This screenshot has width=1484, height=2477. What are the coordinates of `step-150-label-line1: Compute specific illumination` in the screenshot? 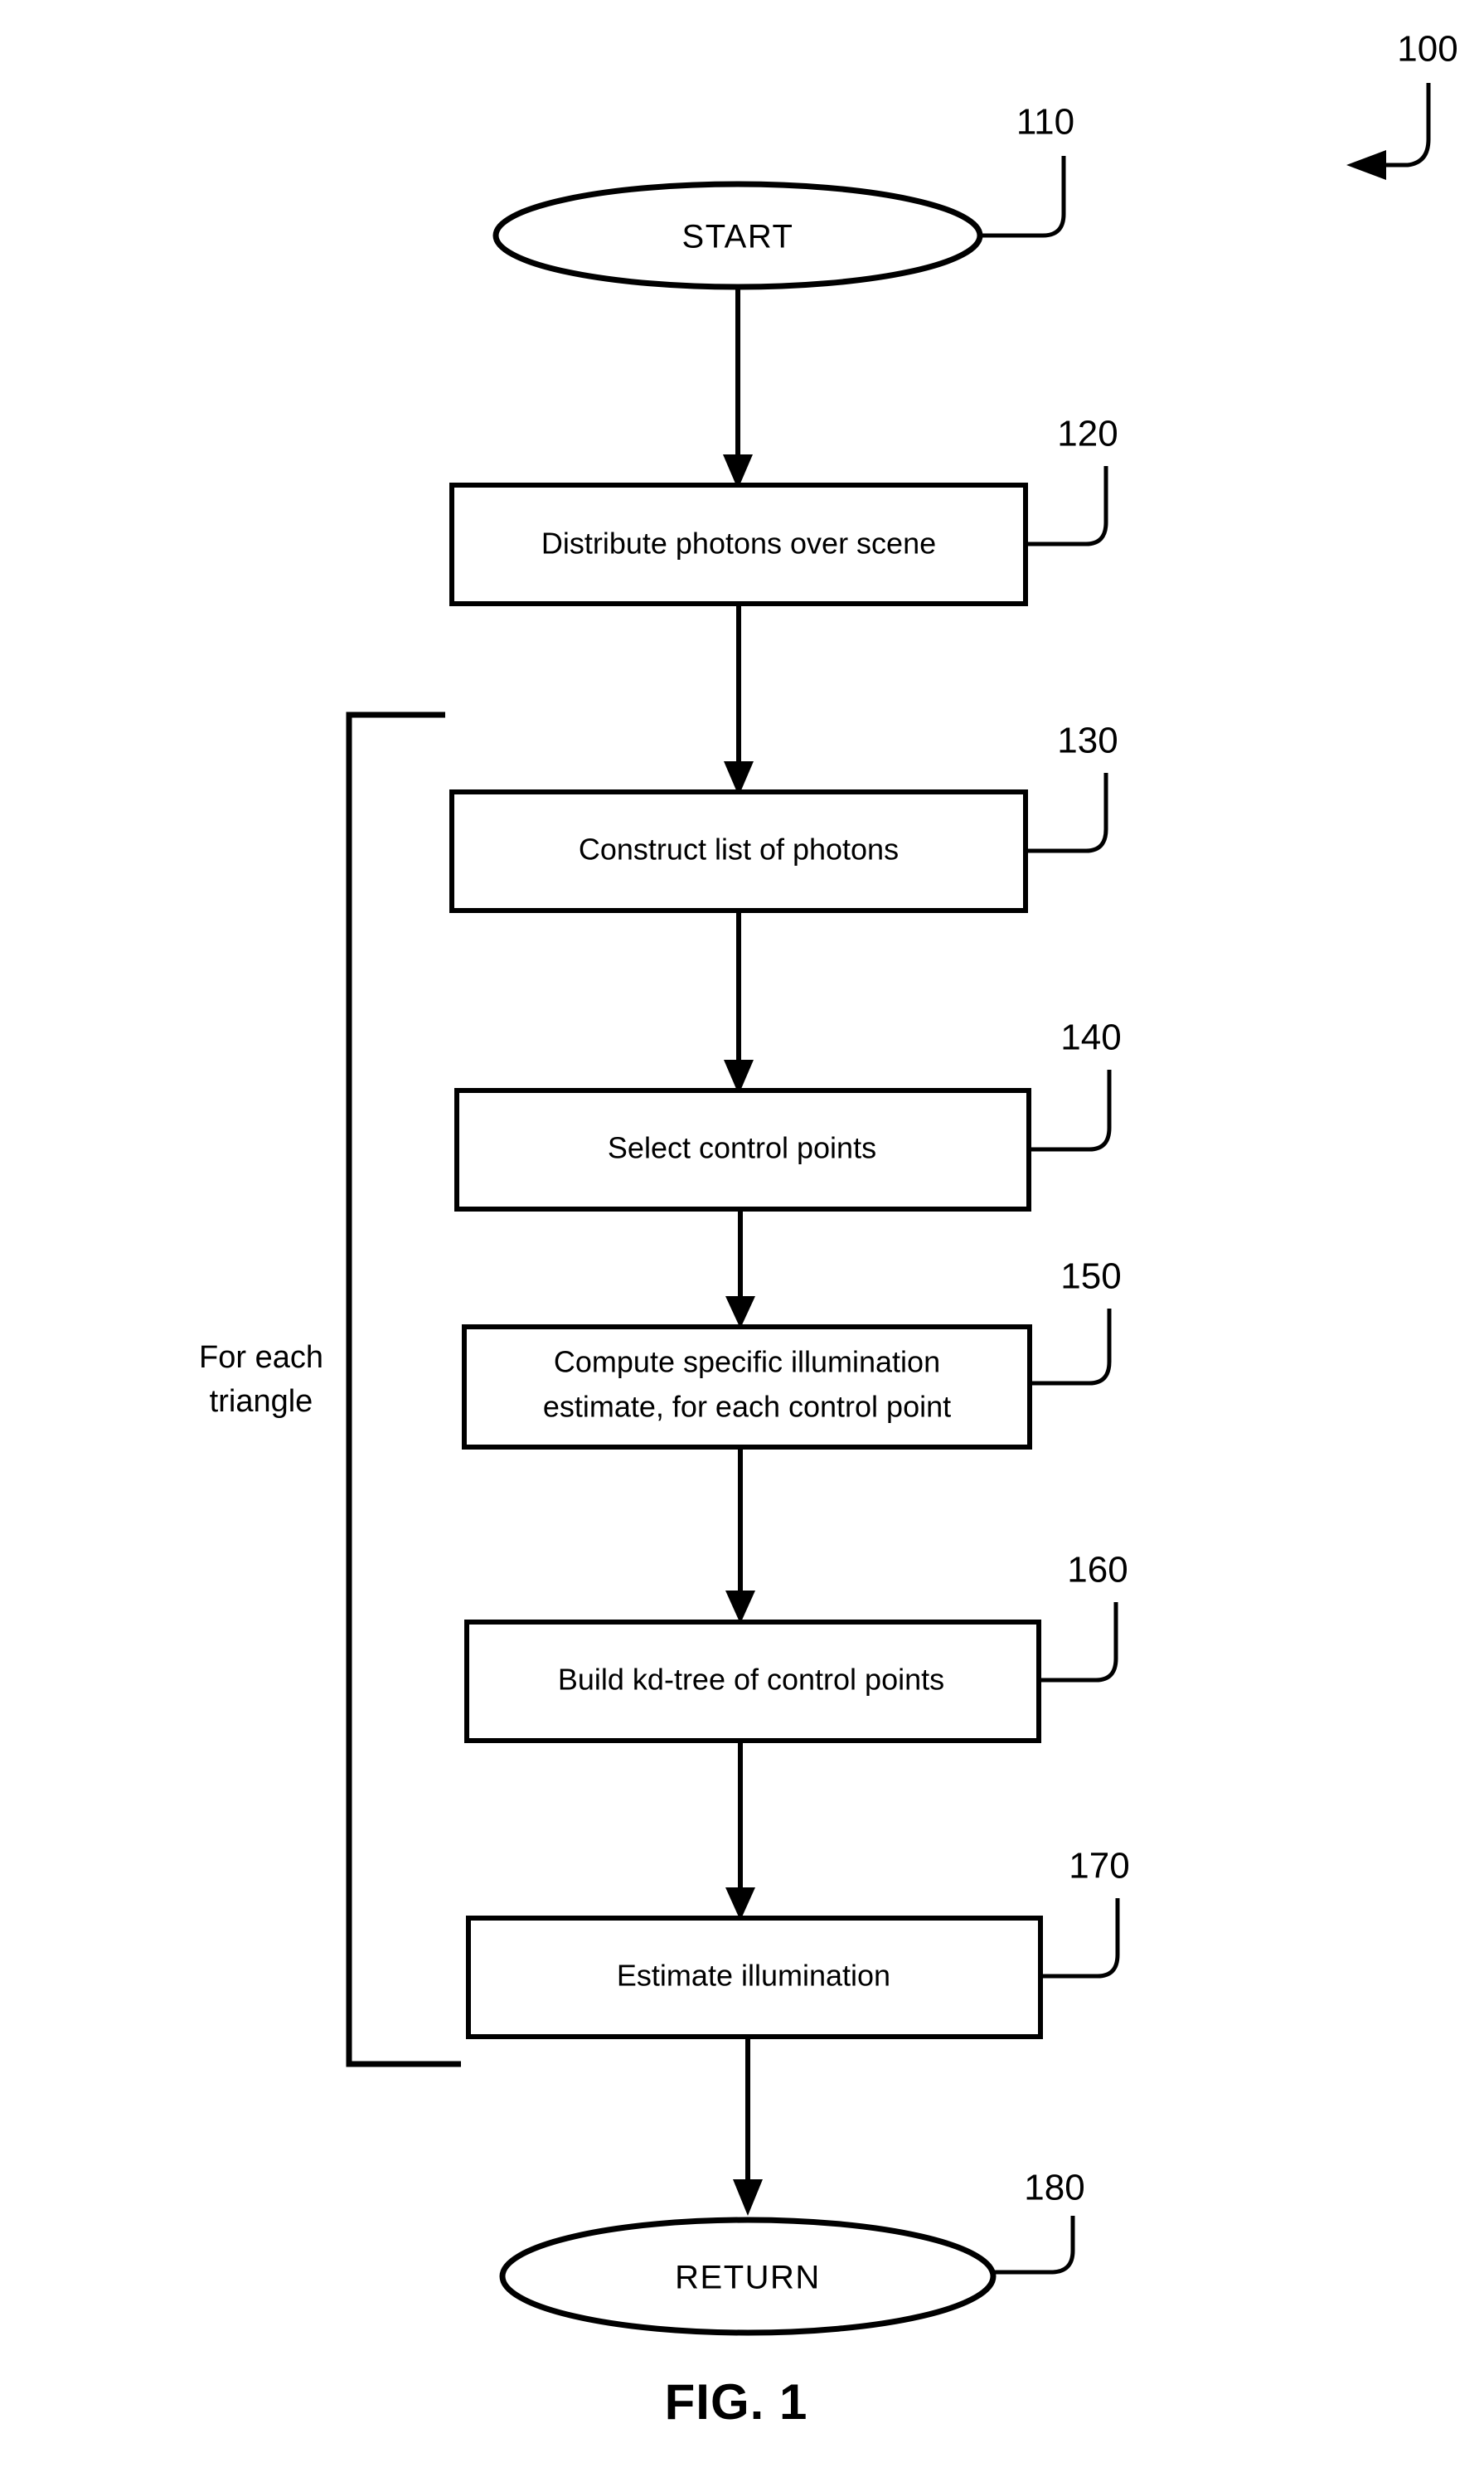 It's located at (747, 1362).